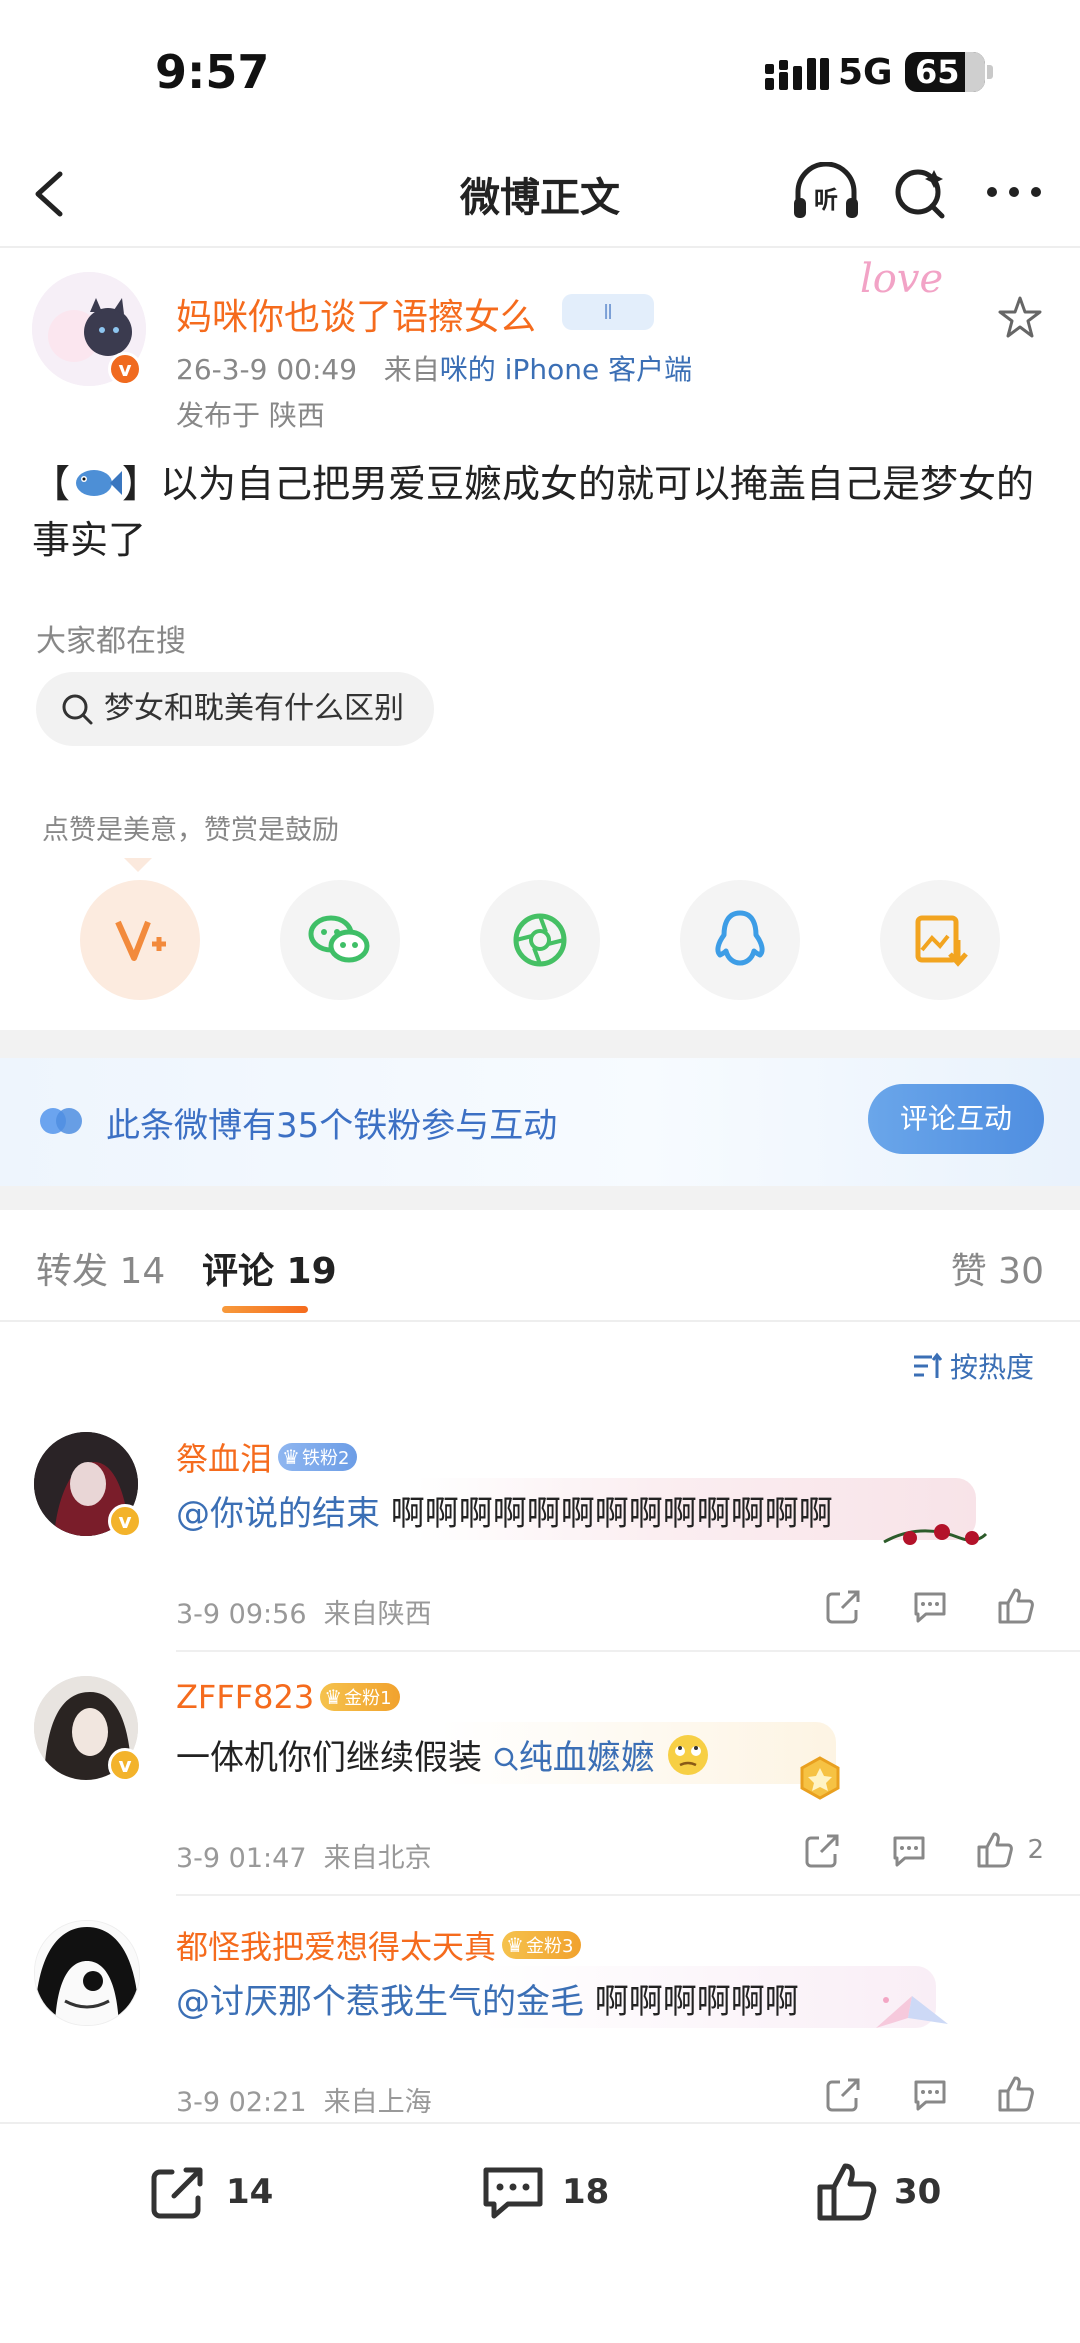  Describe the element at coordinates (368, 1698) in the screenshot. I see `fan-badge-label: 金粉1` at that location.